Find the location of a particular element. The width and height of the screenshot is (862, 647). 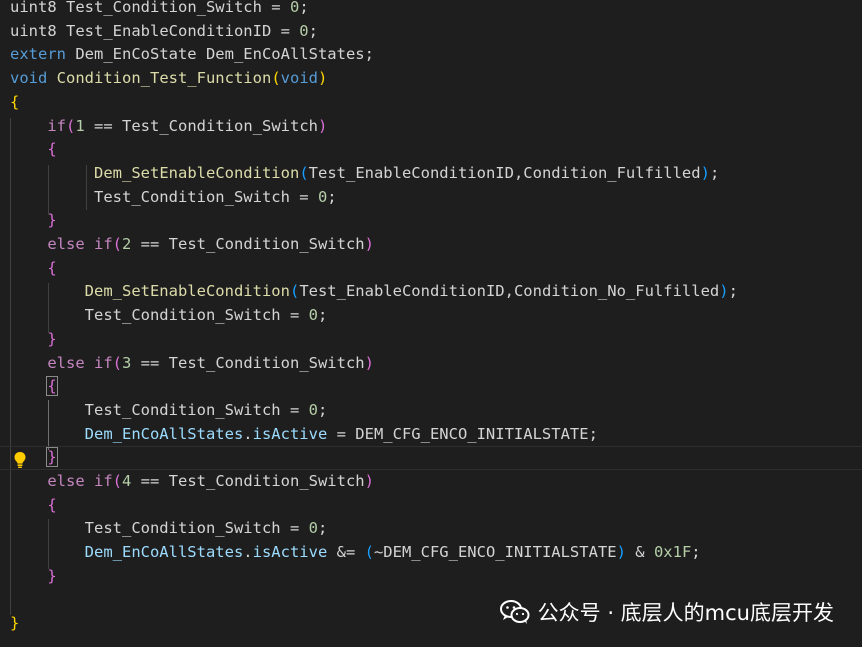

code-line: extern Dem_EnCoState Dem_EnCoAllStates; is located at coordinates (431, 55).